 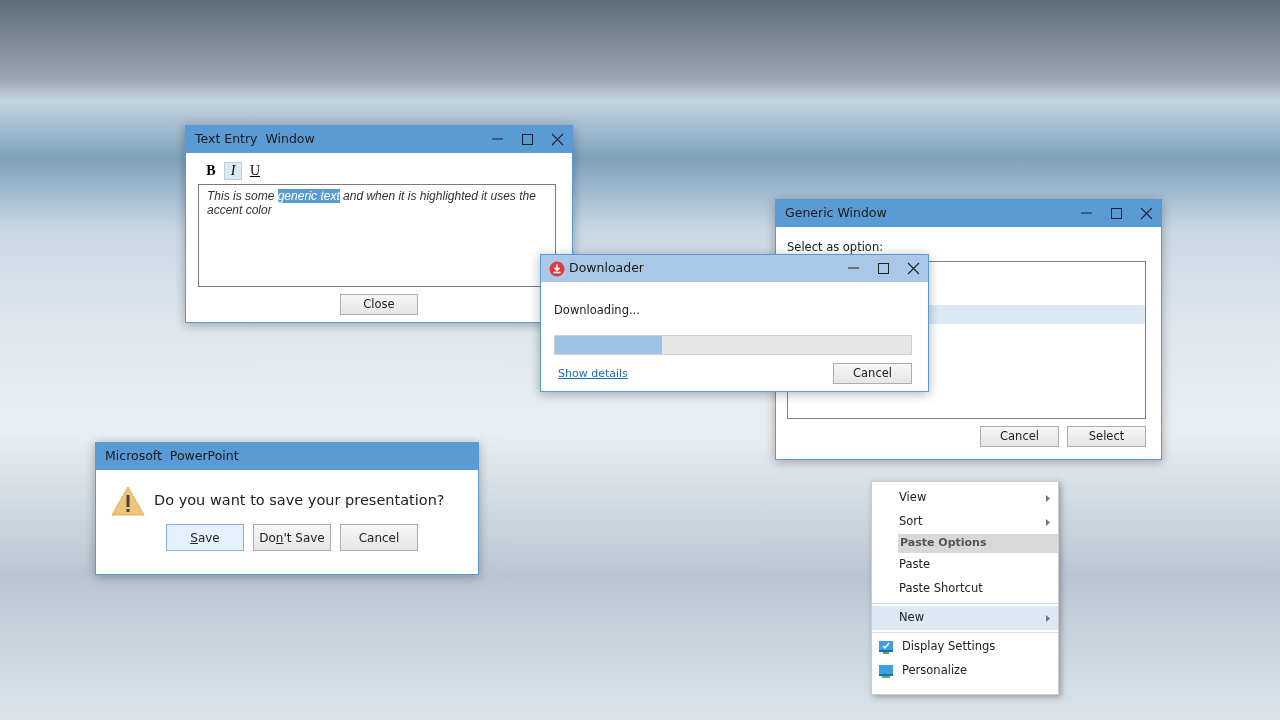 What do you see at coordinates (1106, 437) in the screenshot?
I see `select-button: Select` at bounding box center [1106, 437].